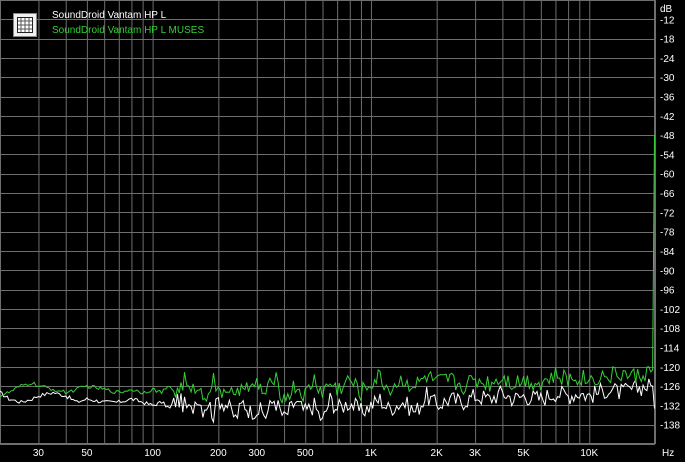  Describe the element at coordinates (667, 271) in the screenshot. I see `y-tick-label: -90` at that location.